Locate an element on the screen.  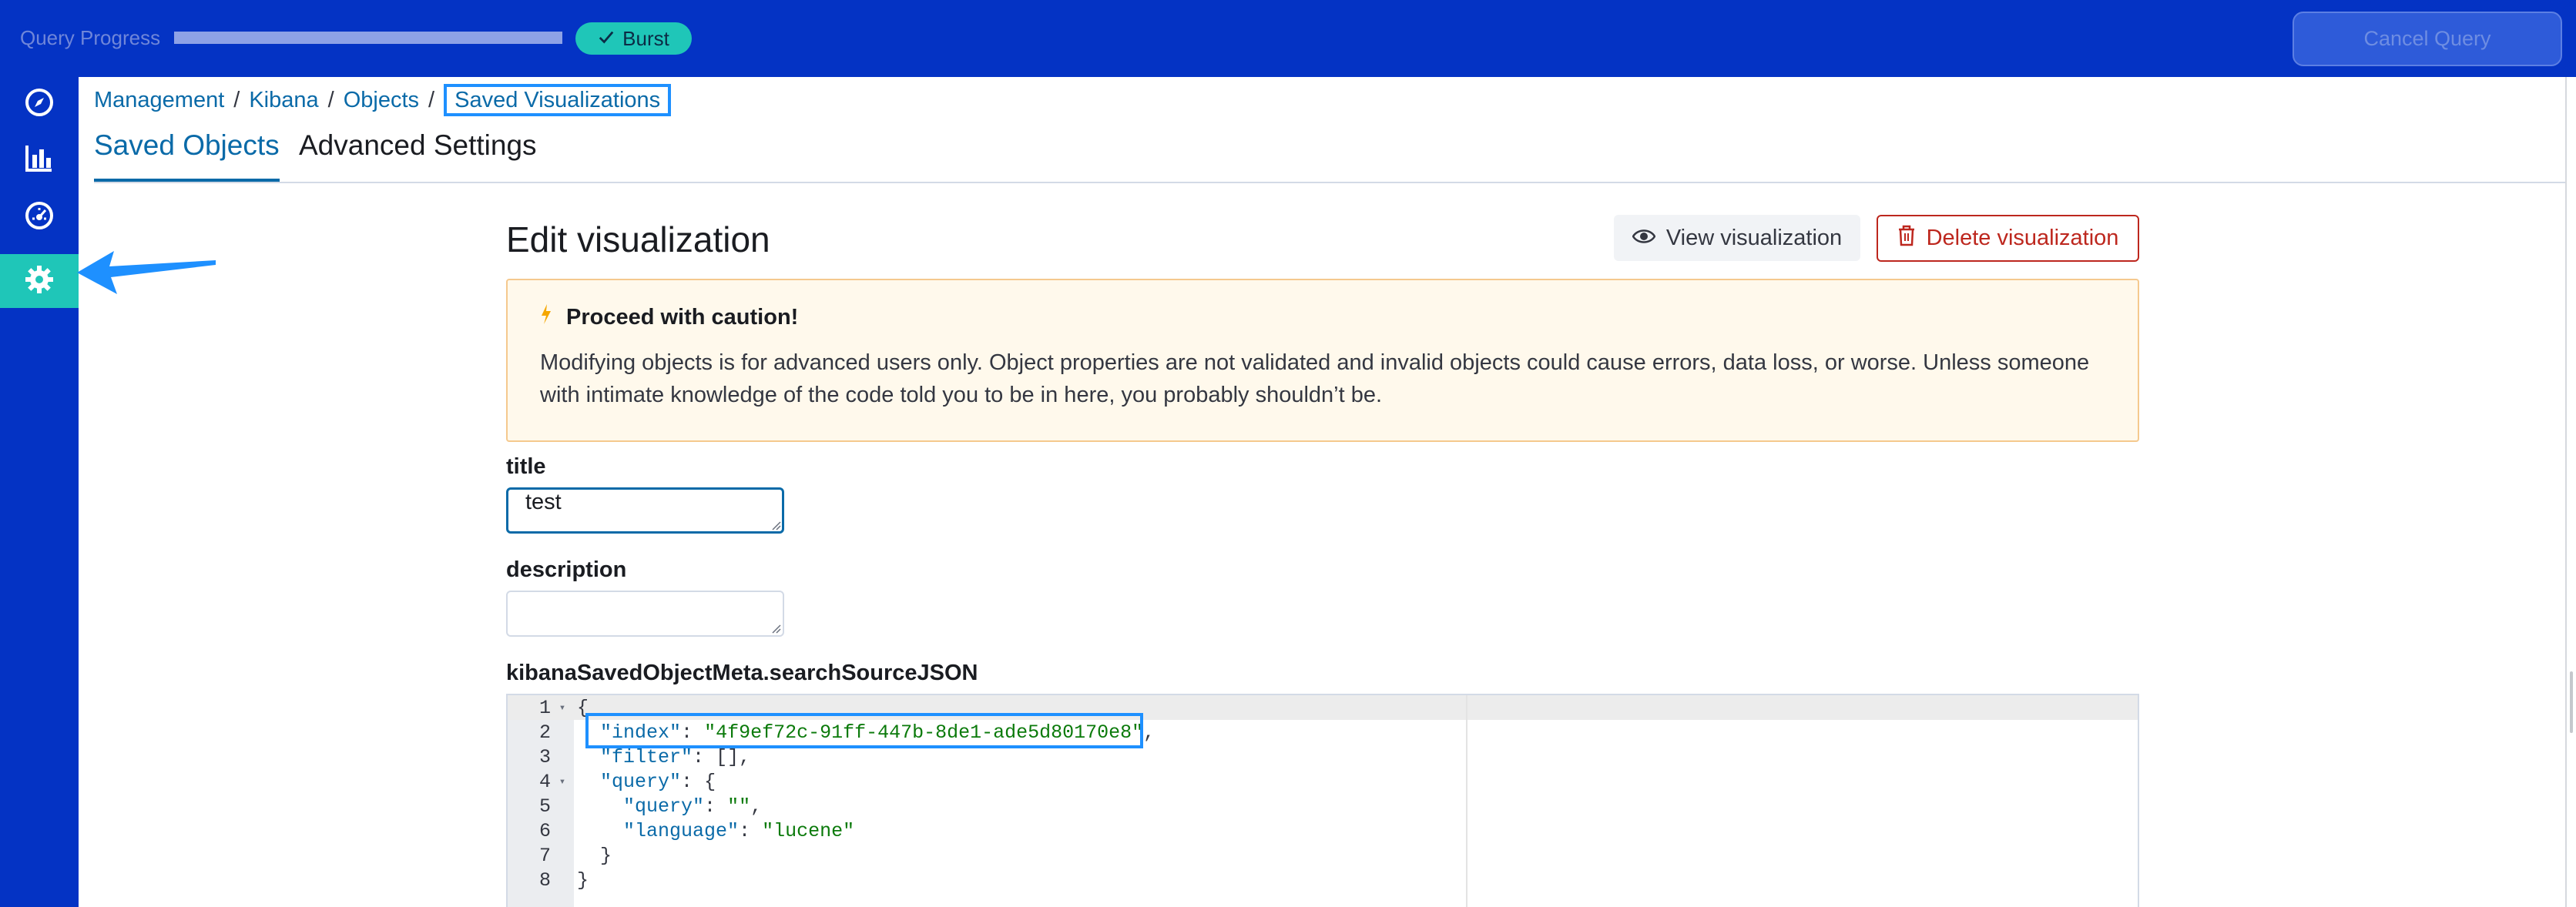
sidebar-item-management is located at coordinates (39, 281).